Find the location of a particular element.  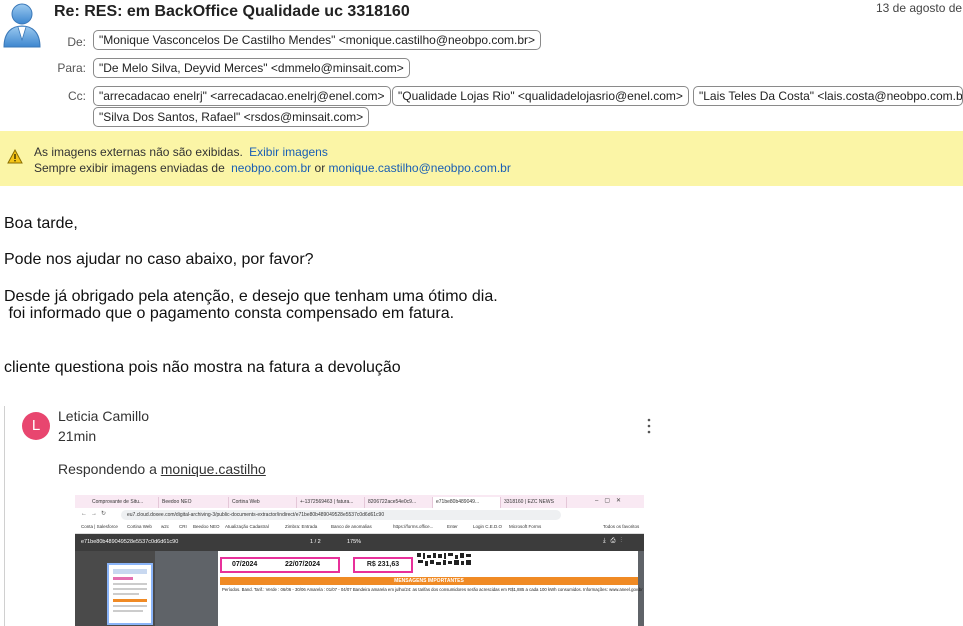

quoted-avatar: L is located at coordinates (36, 426).